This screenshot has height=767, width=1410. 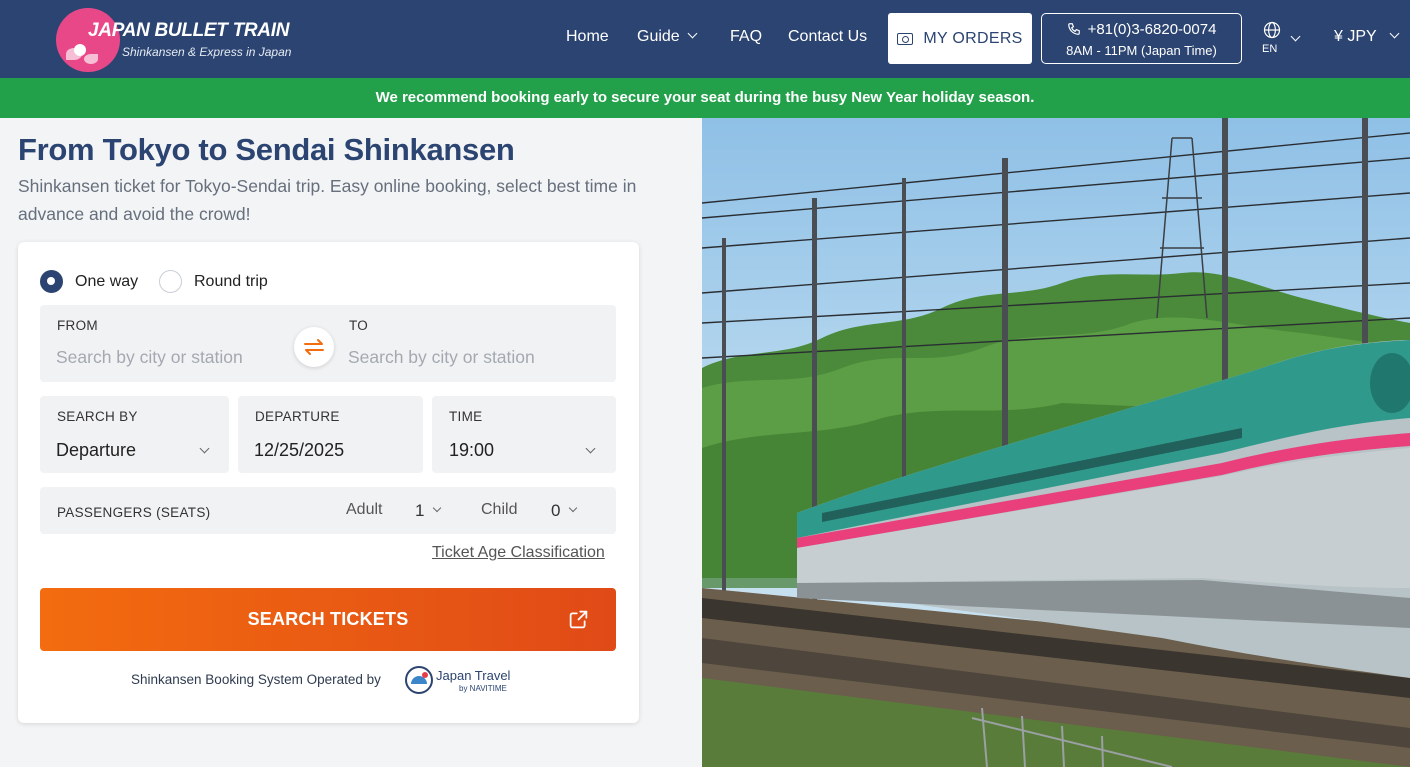 I want to click on time-value: 19:00, so click(x=472, y=450).